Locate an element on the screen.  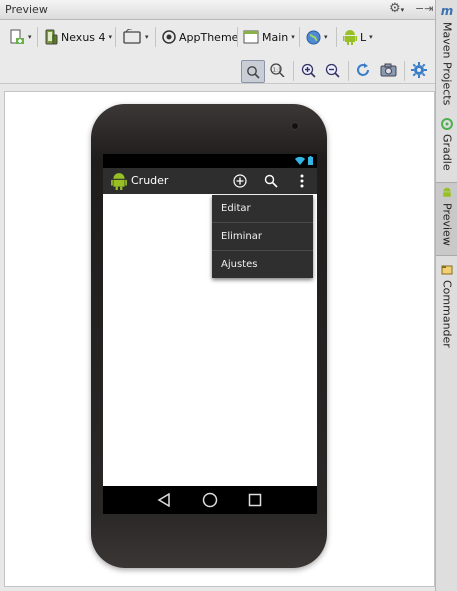
zoom-fit-icon is located at coordinates (253, 72).